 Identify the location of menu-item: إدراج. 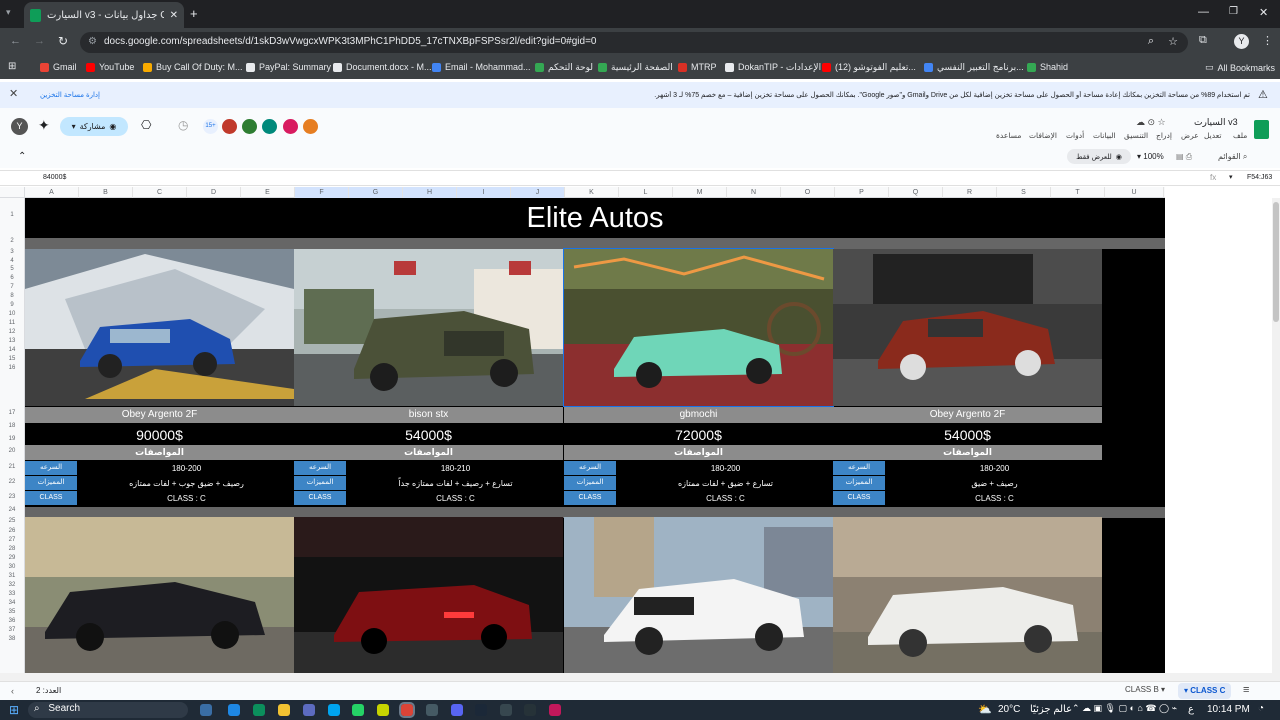
(1164, 135).